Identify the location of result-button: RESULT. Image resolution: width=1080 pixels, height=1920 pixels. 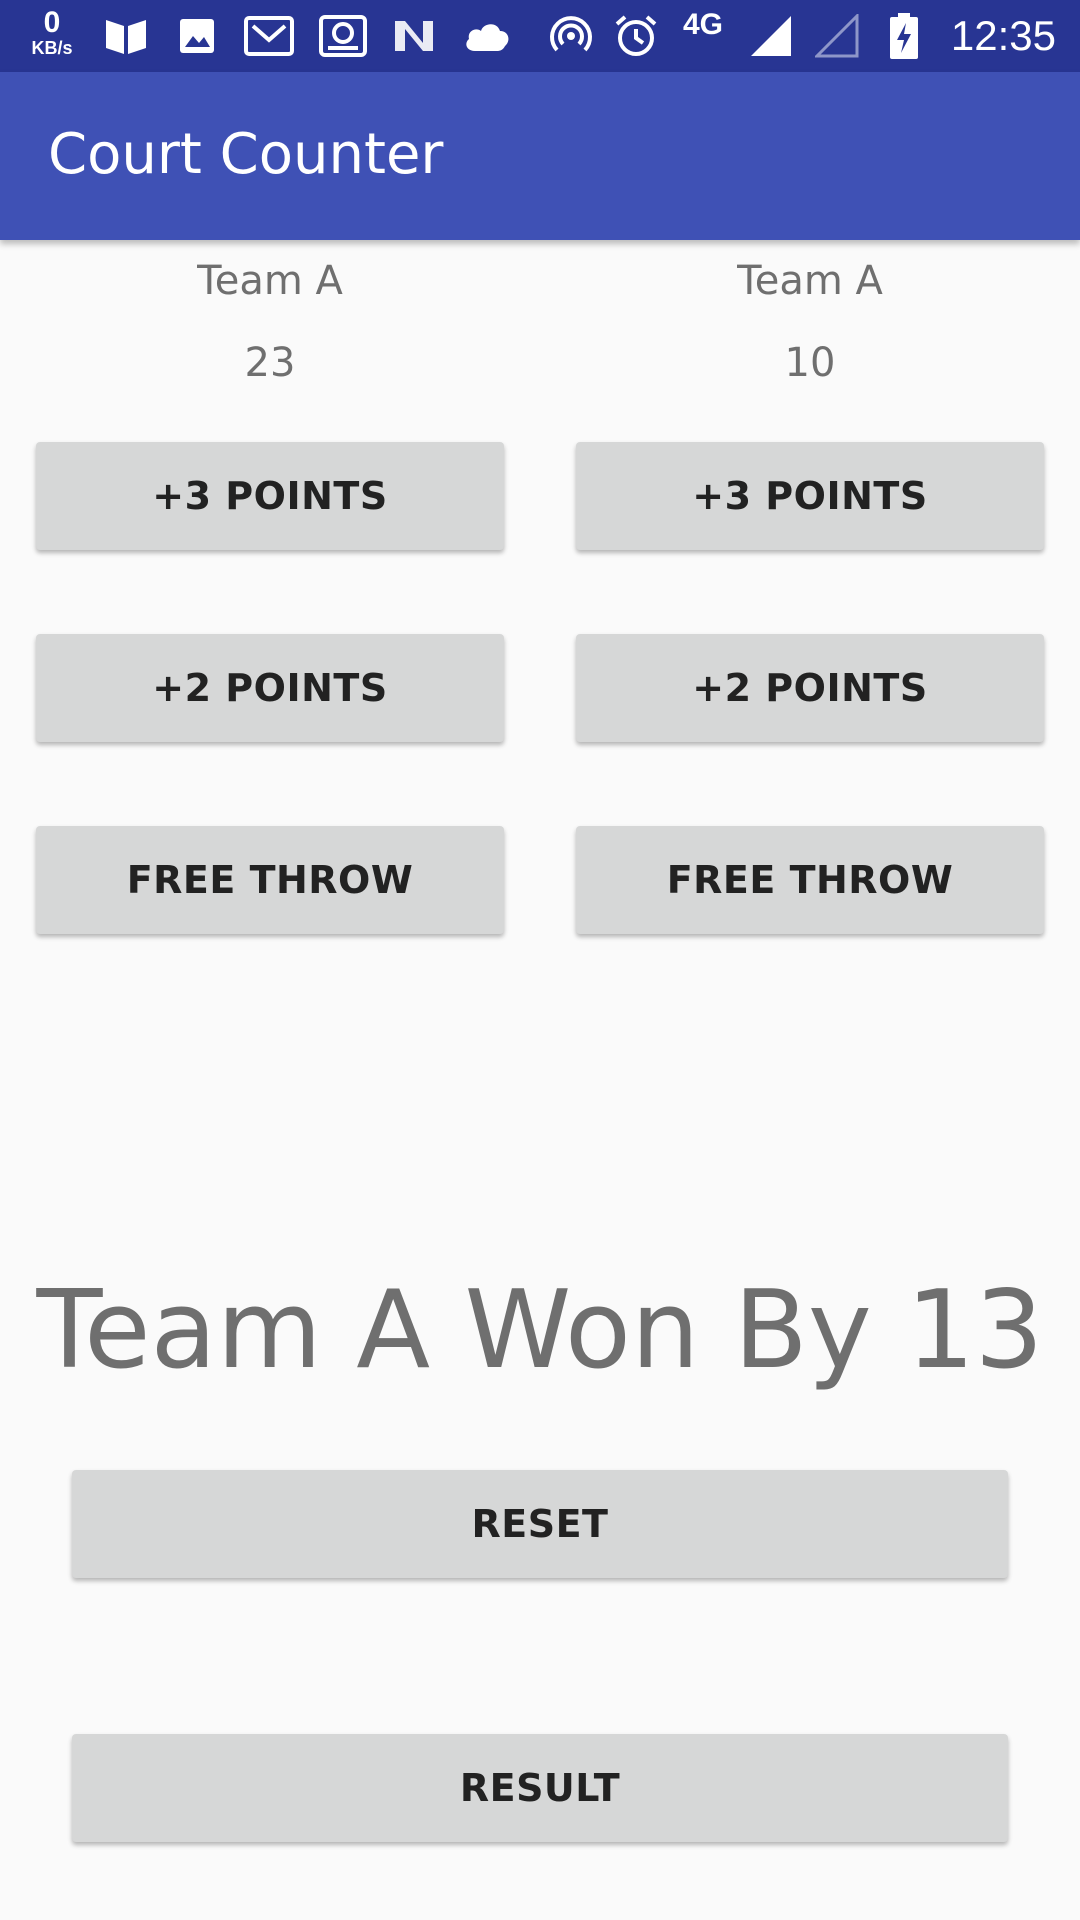
(540, 1788).